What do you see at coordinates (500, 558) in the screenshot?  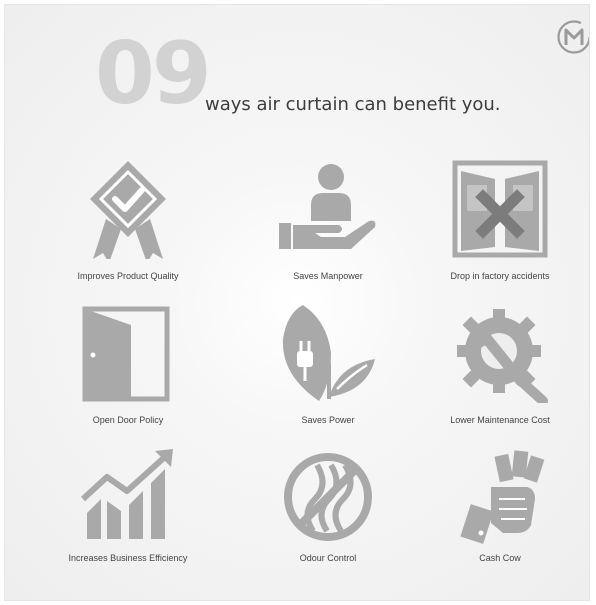 I see `benefit-label: Cash Cow` at bounding box center [500, 558].